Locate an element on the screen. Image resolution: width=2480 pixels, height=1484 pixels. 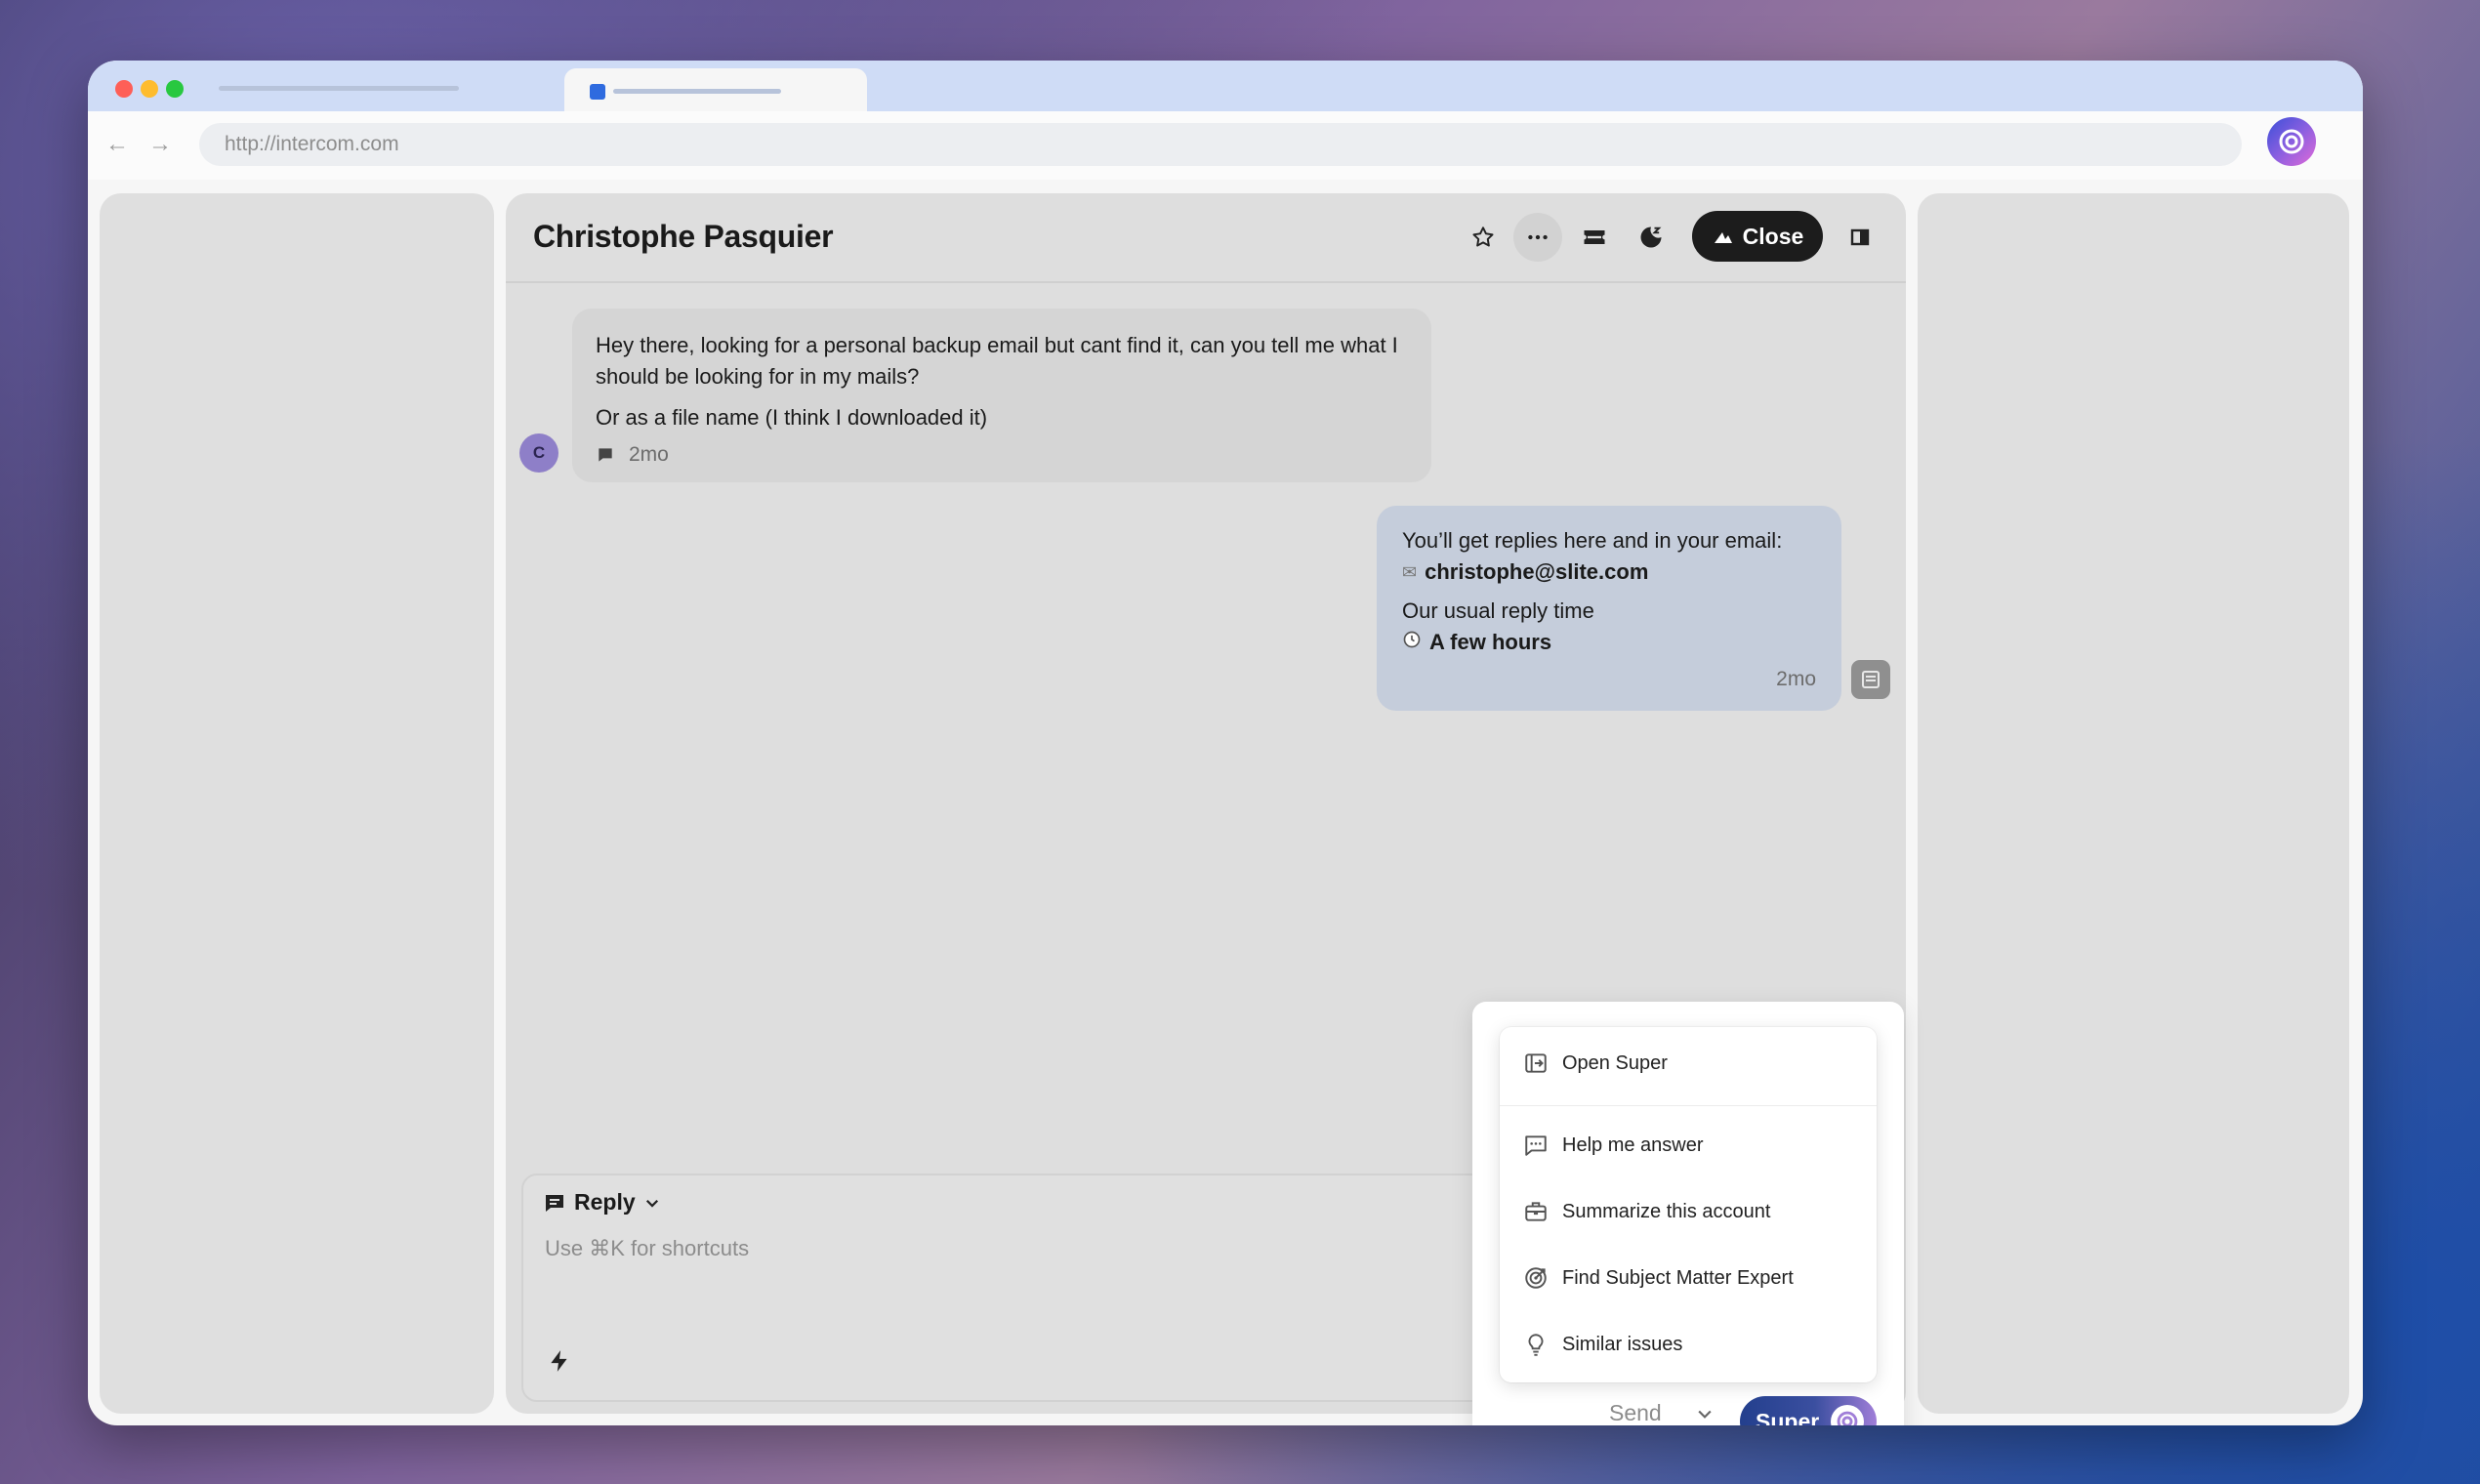
tab-active is located at coordinates (715, 90).